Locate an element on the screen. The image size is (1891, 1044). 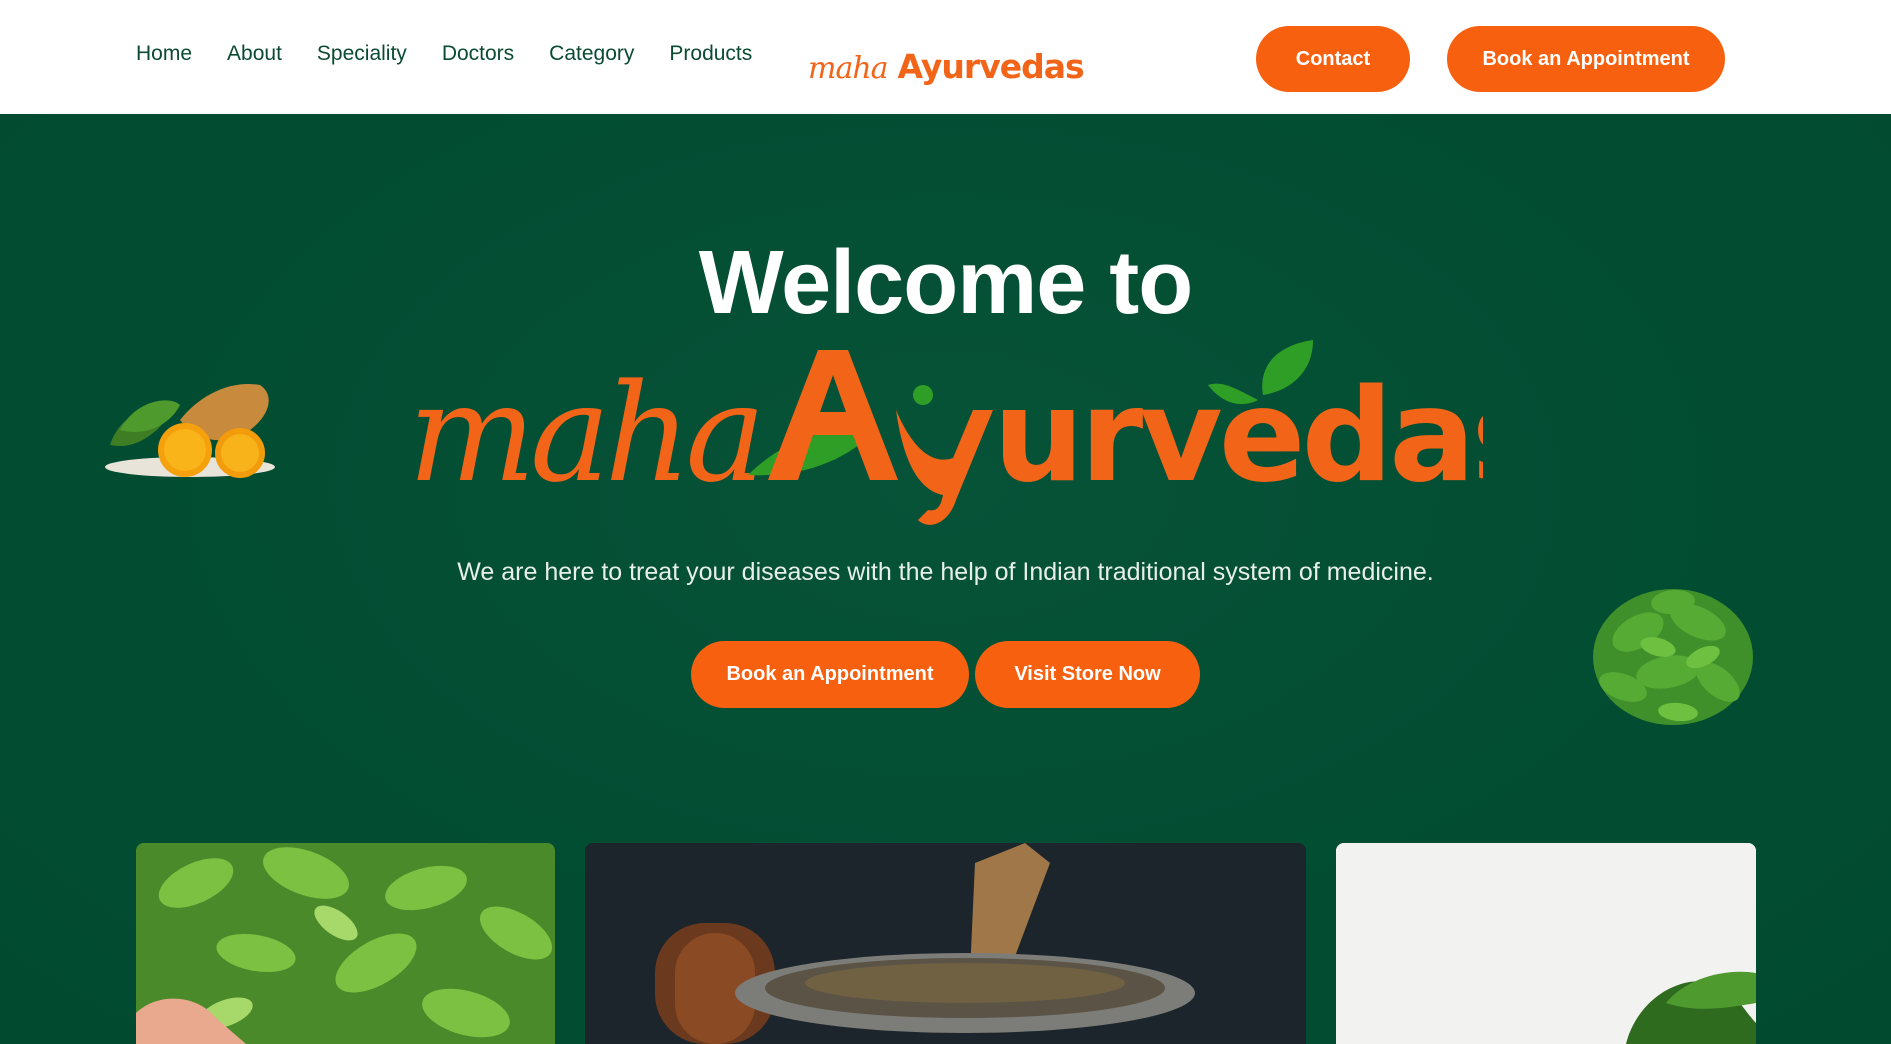
book-appointment-header-button: Book an Appointment is located at coordinates (1586, 59).